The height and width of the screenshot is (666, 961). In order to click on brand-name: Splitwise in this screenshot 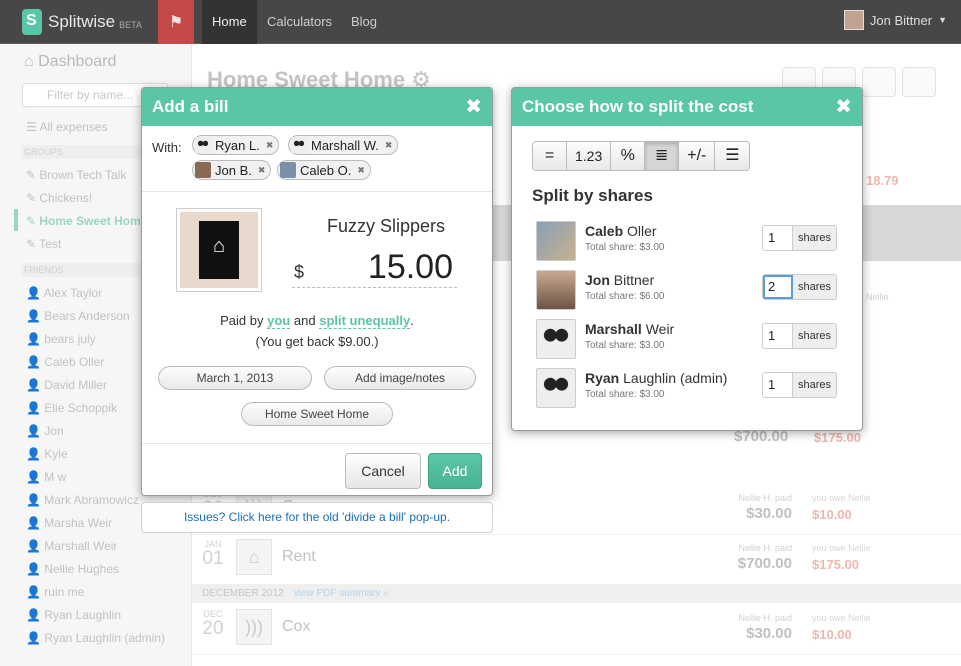, I will do `click(82, 21)`.